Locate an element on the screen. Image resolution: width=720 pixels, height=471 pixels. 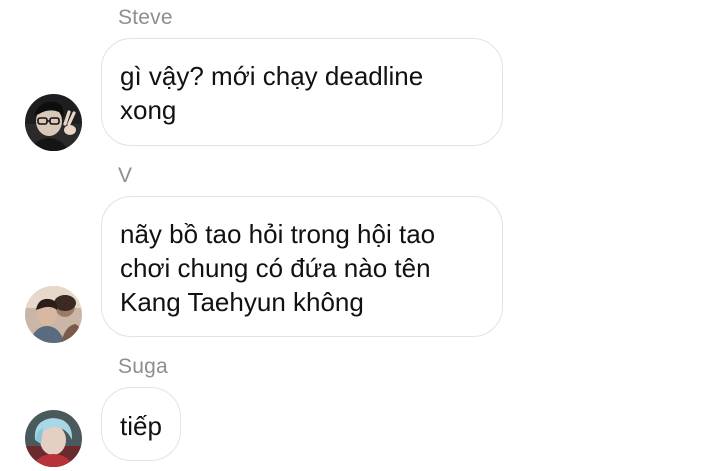
sender-name: V is located at coordinates (125, 175).